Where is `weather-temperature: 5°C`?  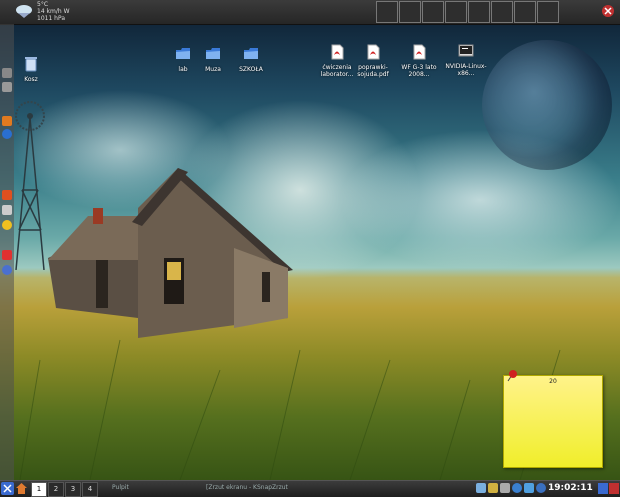
weather-temperature: 5°C is located at coordinates (43, 4).